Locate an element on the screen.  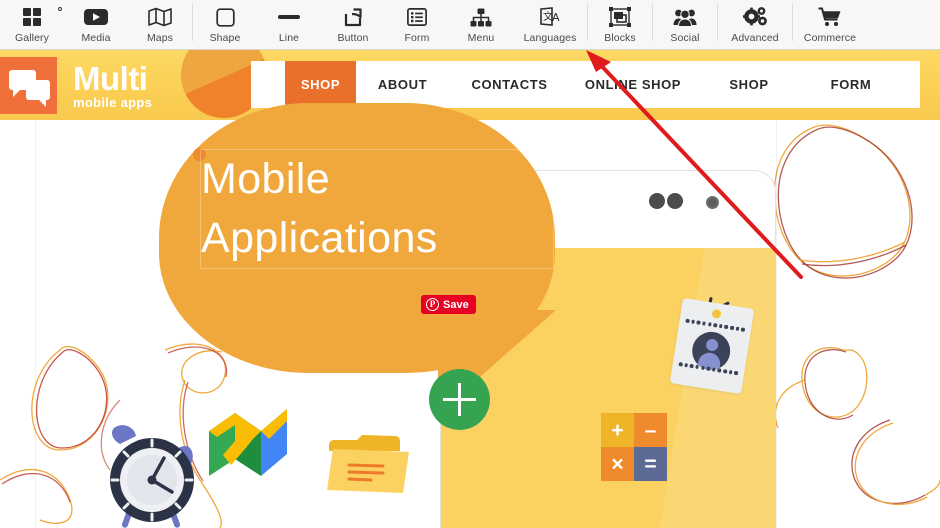
maps-fold-icon is located at coordinates (160, 17).